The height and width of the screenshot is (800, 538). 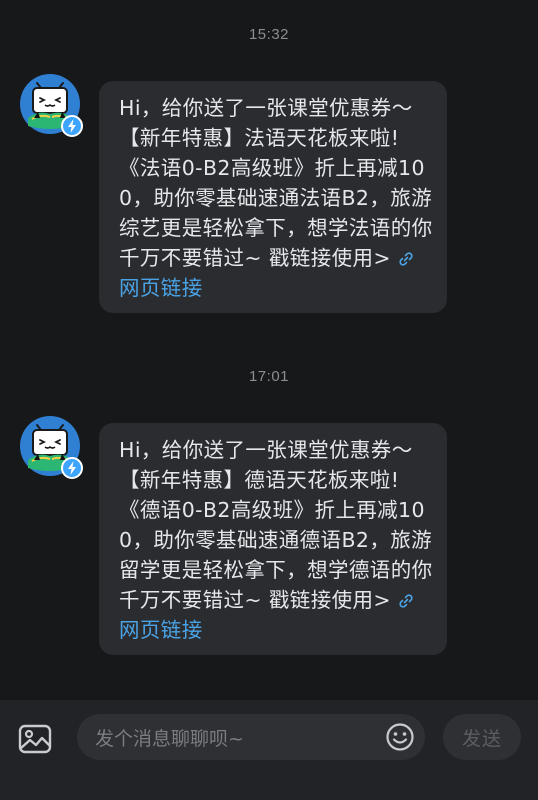 What do you see at coordinates (482, 737) in the screenshot?
I see `send-button: 发送` at bounding box center [482, 737].